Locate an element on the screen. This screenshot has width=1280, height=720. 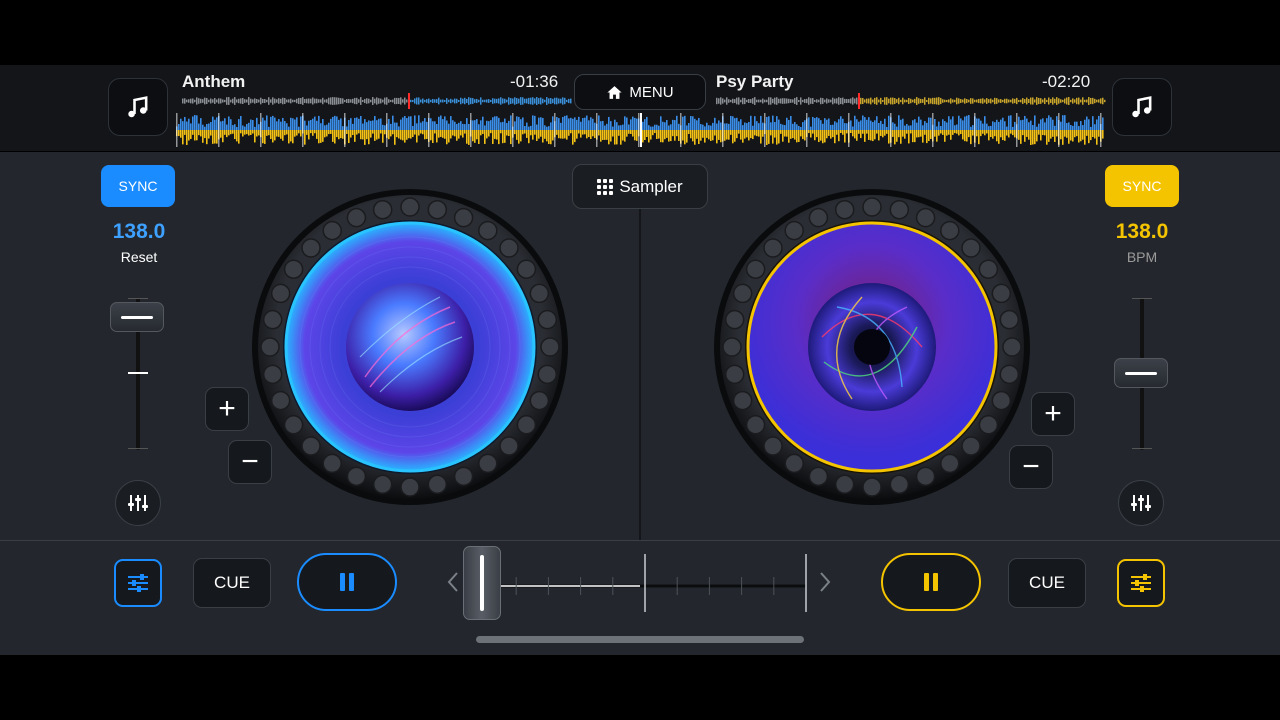
deck-b-bpm-label: BPM is located at coordinates (1142, 257).